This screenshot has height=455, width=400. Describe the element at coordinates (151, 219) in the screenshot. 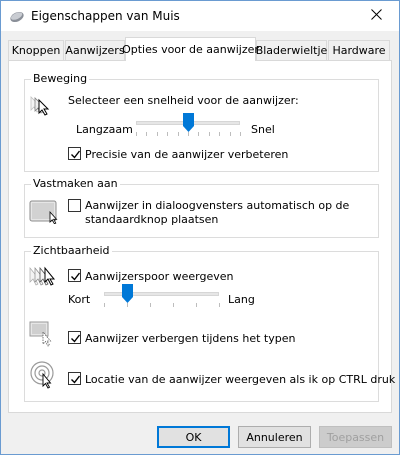

I see `snap-label-line-2: standaardknop plaatsen` at that location.